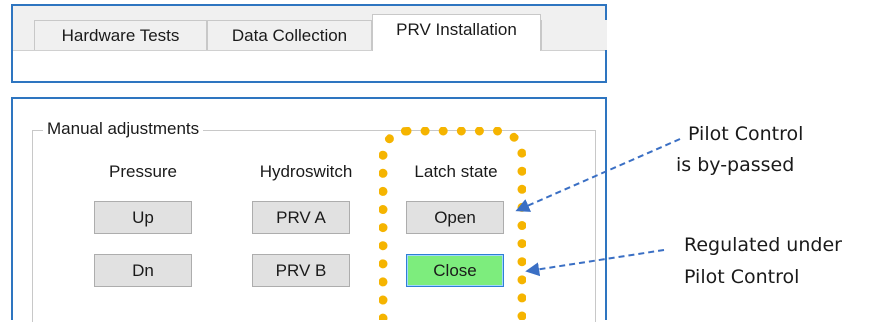 The width and height of the screenshot is (884, 322). What do you see at coordinates (746, 134) in the screenshot?
I see `annotation-bypassed-line1: Pilot Control` at bounding box center [746, 134].